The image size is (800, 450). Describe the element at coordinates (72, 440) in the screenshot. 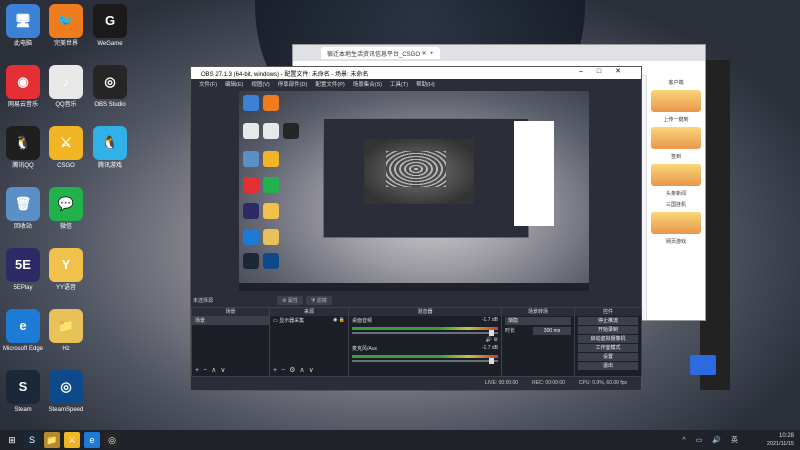

I see `csgo-taskbar-icon: ⚔` at that location.